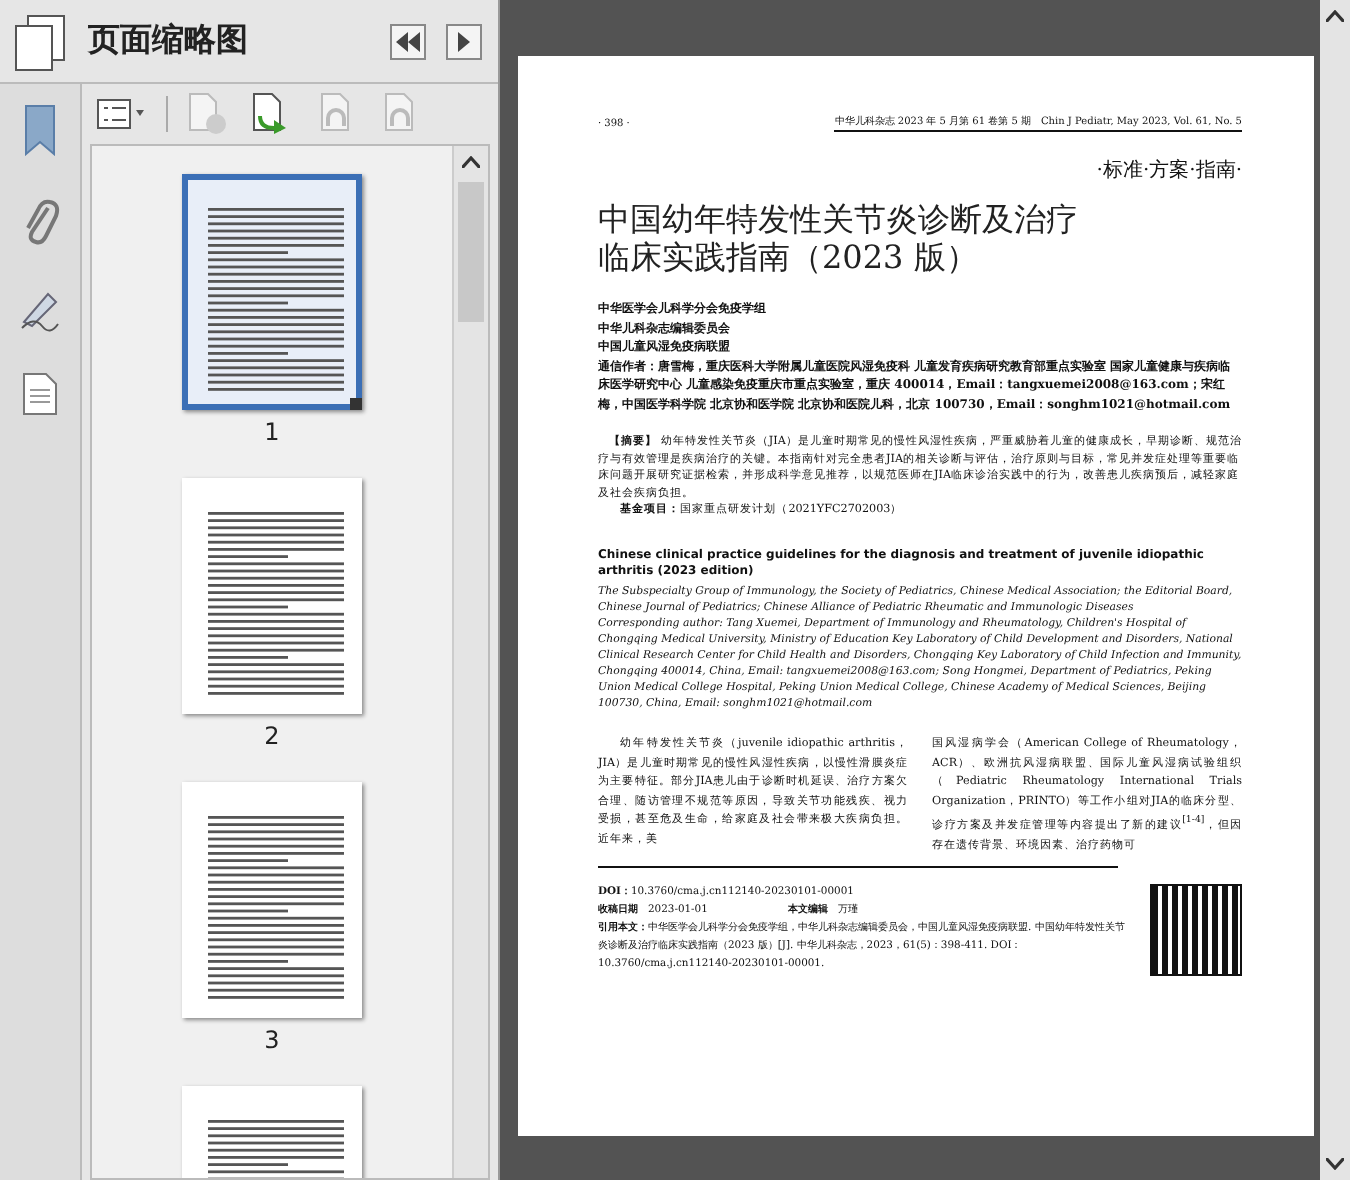  Describe the element at coordinates (40, 41) in the screenshot. I see `pages-icon` at that location.